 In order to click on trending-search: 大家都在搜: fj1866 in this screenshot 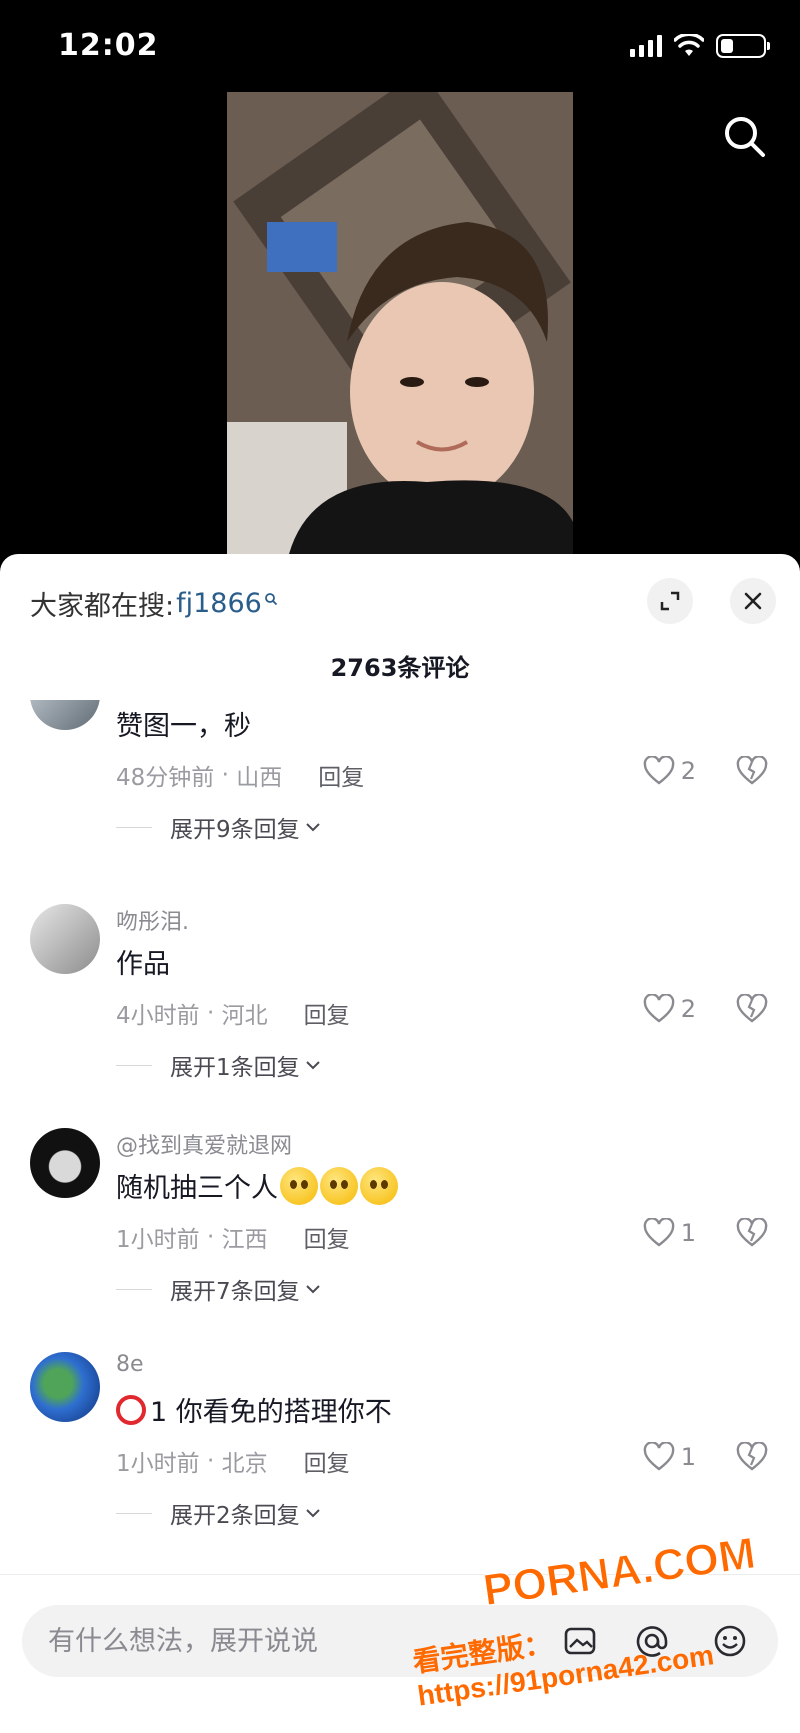, I will do `click(154, 603)`.